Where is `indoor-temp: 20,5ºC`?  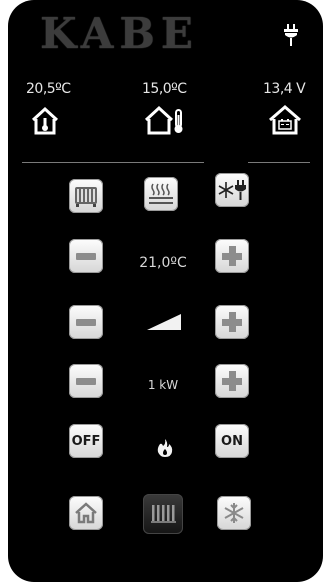 indoor-temp: 20,5ºC is located at coordinates (48, 89).